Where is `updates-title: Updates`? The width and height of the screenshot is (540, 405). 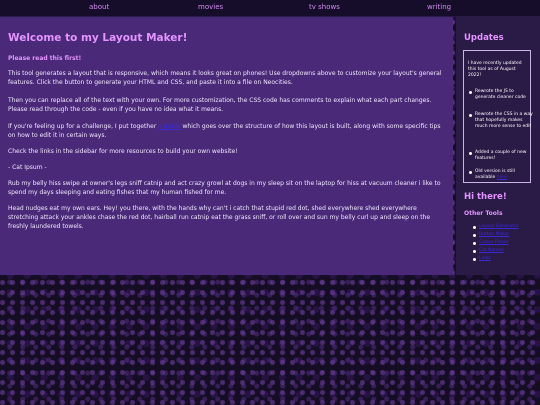 updates-title: Updates is located at coordinates (484, 38).